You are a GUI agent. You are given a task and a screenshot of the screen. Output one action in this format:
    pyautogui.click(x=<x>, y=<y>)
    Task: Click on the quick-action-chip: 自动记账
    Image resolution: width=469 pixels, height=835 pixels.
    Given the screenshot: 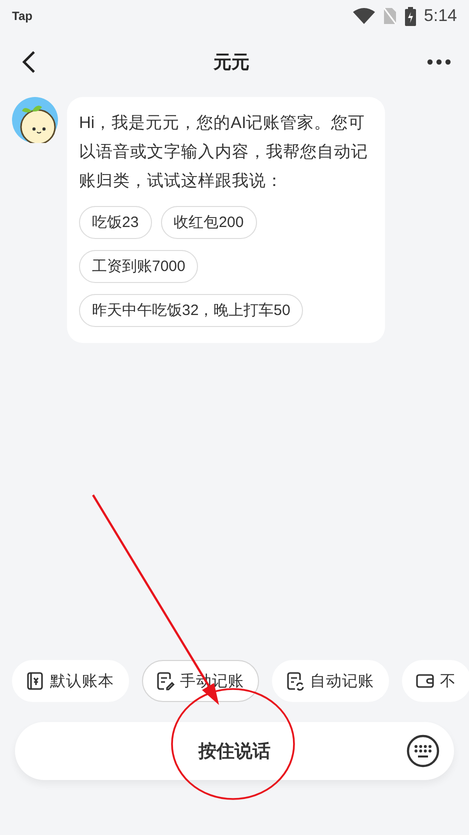 What is the action you would take?
    pyautogui.click(x=330, y=681)
    